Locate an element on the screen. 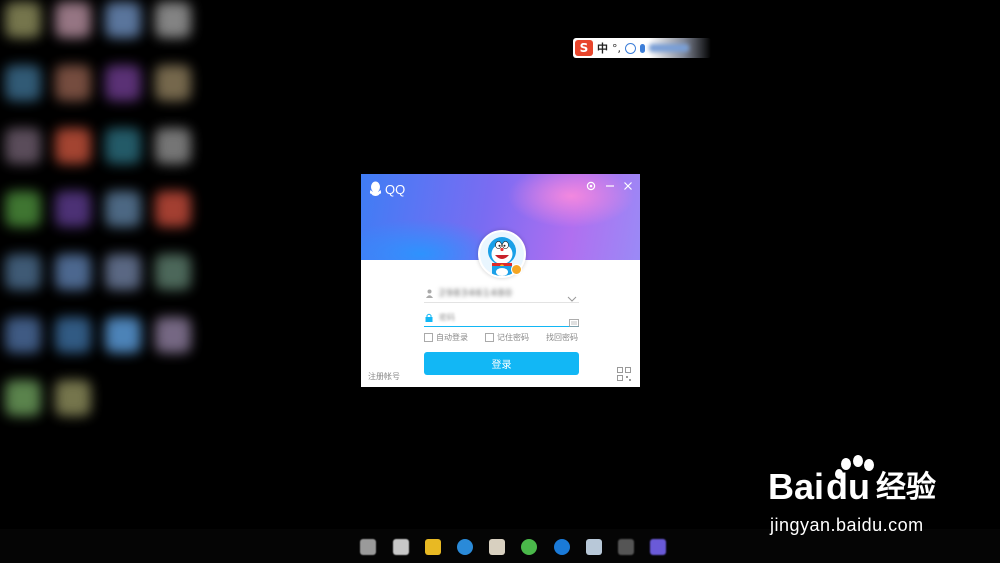  watermark-product: 经验 is located at coordinates (906, 487).